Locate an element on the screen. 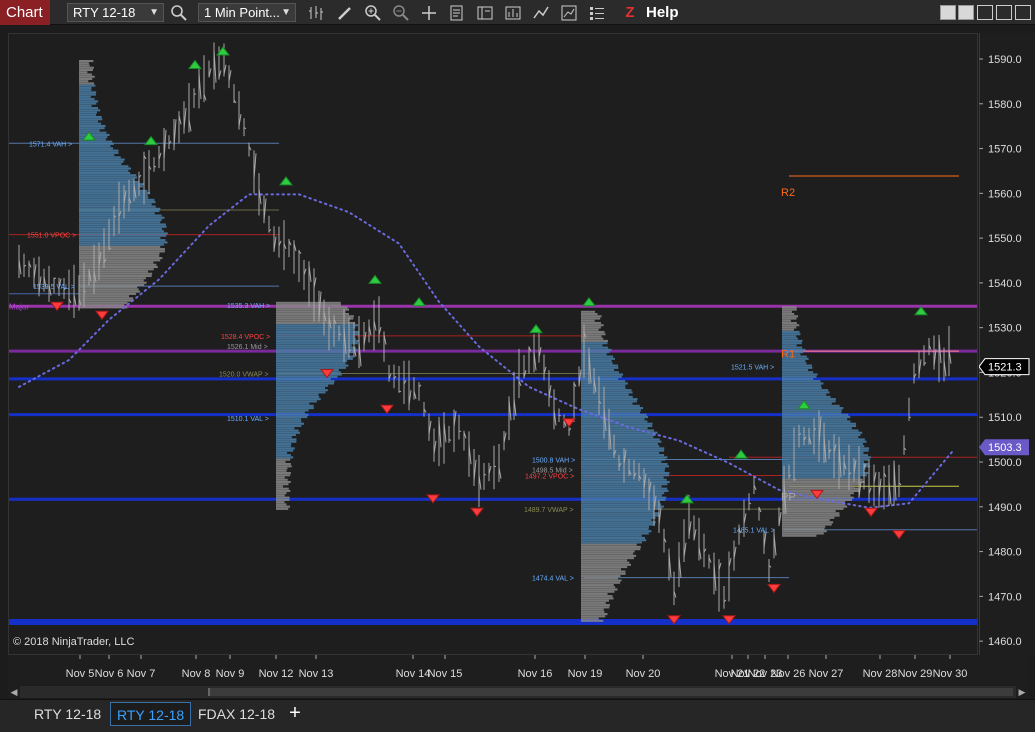 The height and width of the screenshot is (732, 1035). crosshair-icon is located at coordinates (429, 12).